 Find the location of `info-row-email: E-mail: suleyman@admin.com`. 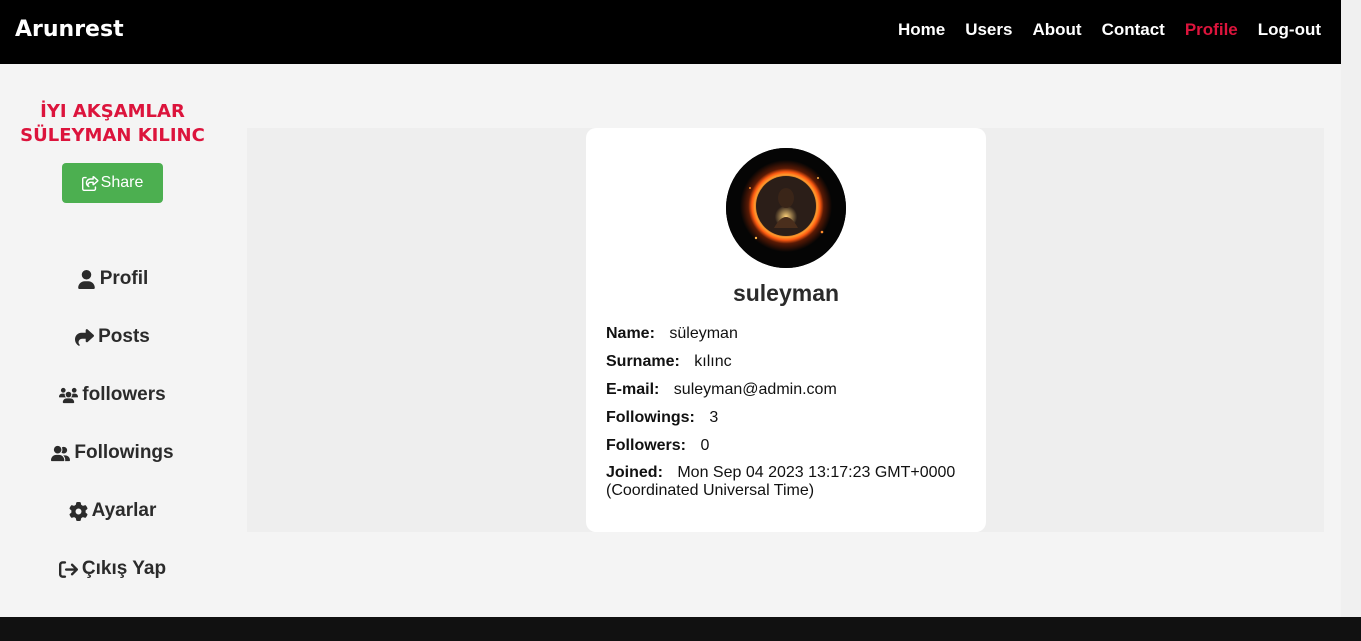

info-row-email: E-mail: suleyman@admin.com is located at coordinates (788, 394).